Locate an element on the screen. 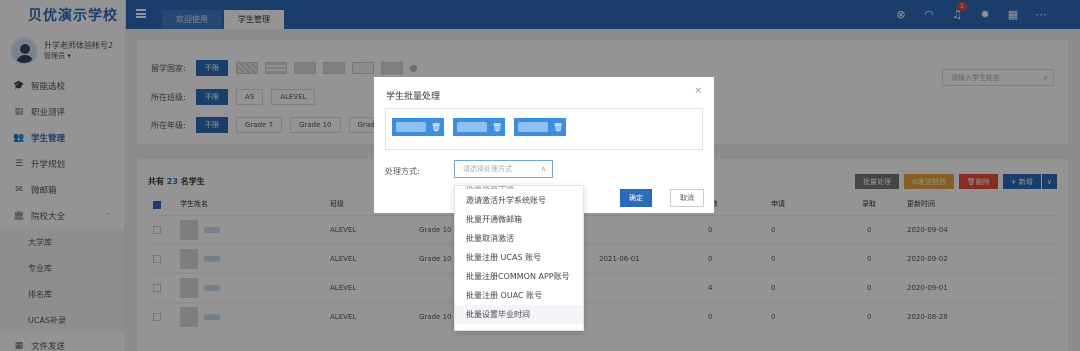 The width and height of the screenshot is (1080, 351). dropdown-option: 批量开通微邮箱 is located at coordinates (519, 219).